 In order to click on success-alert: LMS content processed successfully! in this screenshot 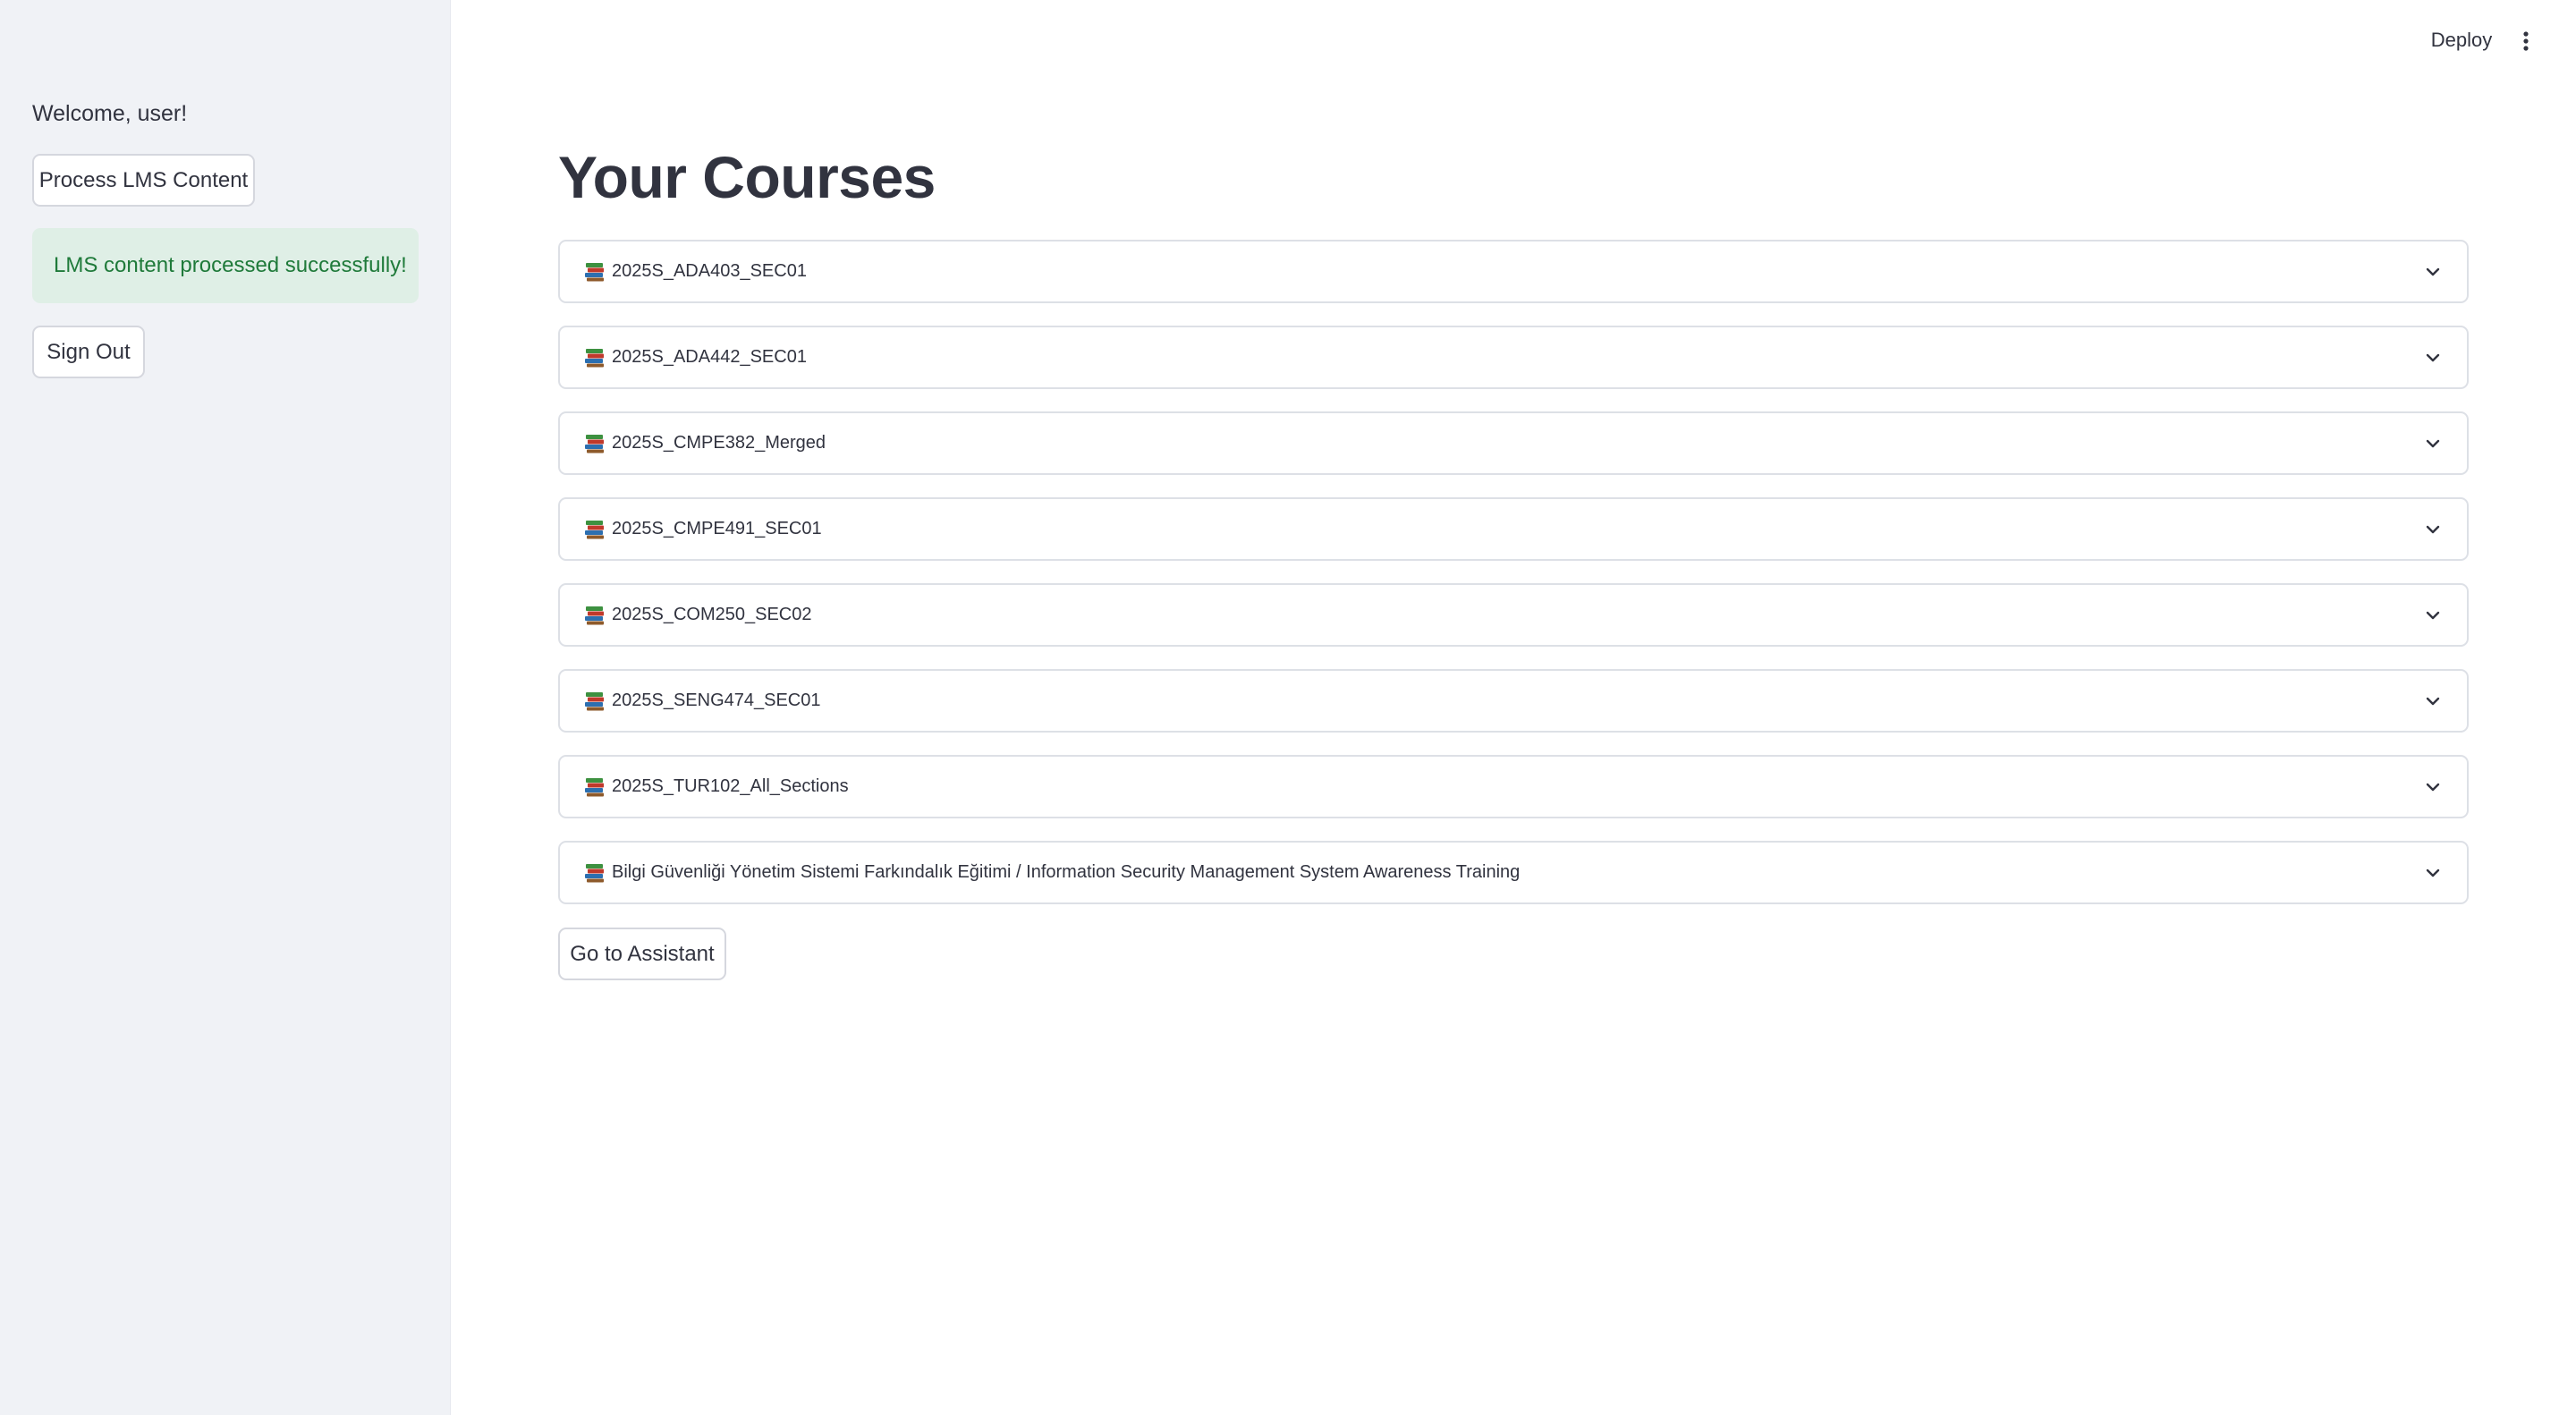, I will do `click(225, 266)`.